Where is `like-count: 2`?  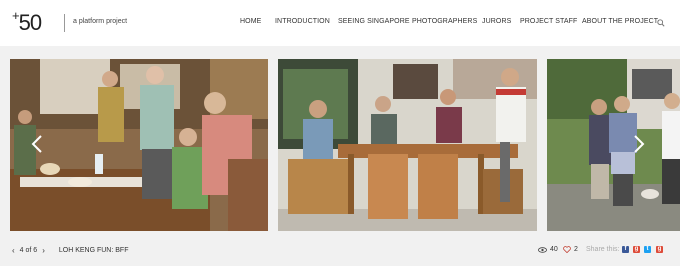
like-count: 2 is located at coordinates (570, 249).